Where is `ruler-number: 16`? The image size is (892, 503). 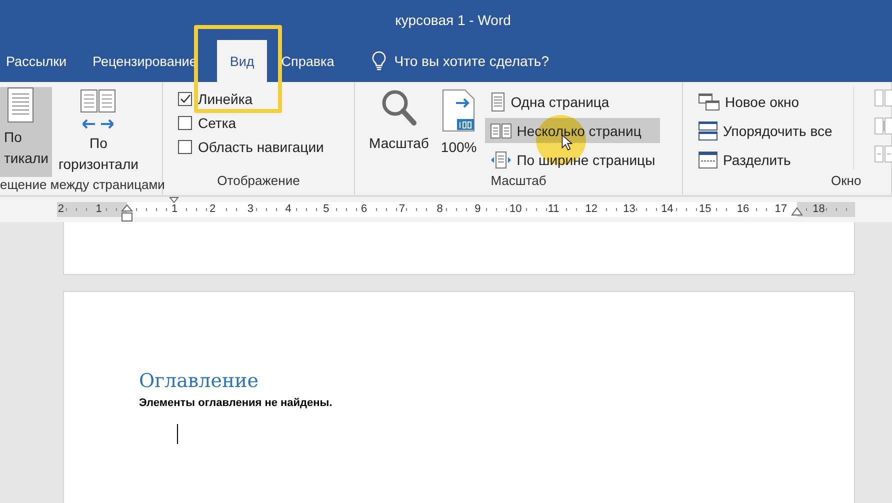 ruler-number: 16 is located at coordinates (743, 209).